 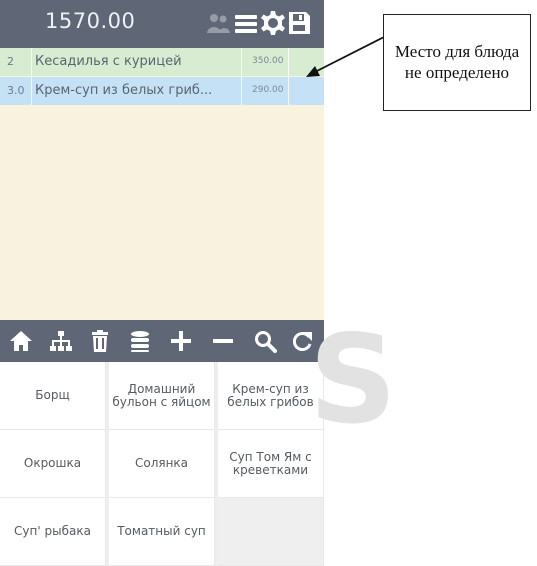 I want to click on action-toolbar, so click(x=162, y=341).